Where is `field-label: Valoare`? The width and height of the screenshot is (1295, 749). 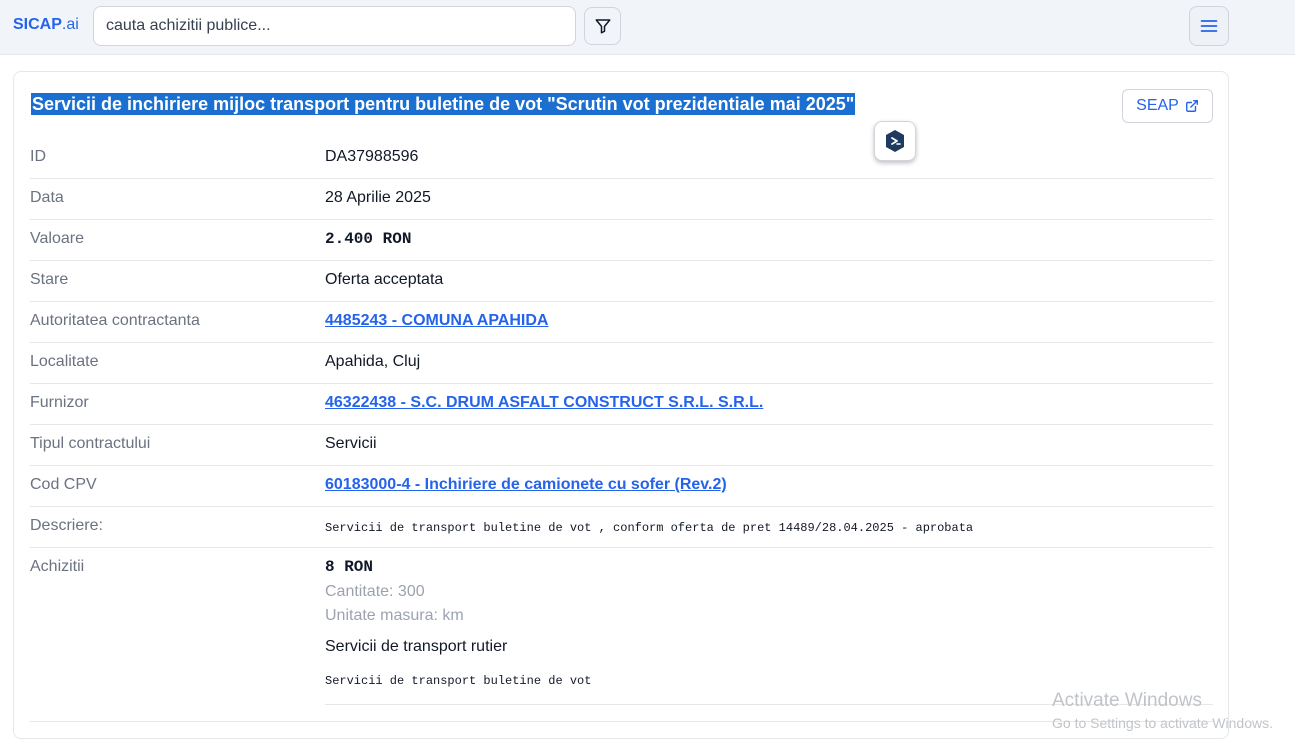 field-label: Valoare is located at coordinates (57, 238).